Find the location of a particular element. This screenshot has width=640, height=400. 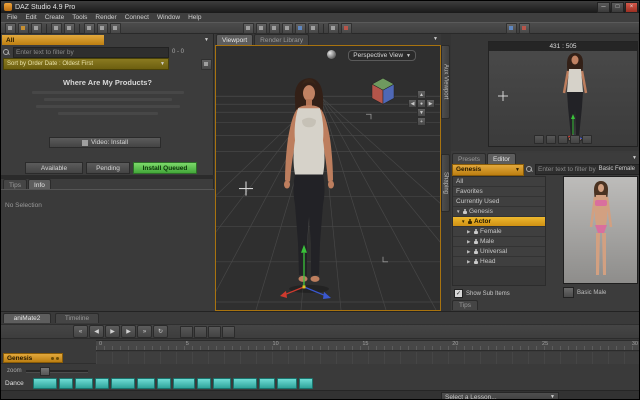

minimize-button: ─ is located at coordinates (603, 7).